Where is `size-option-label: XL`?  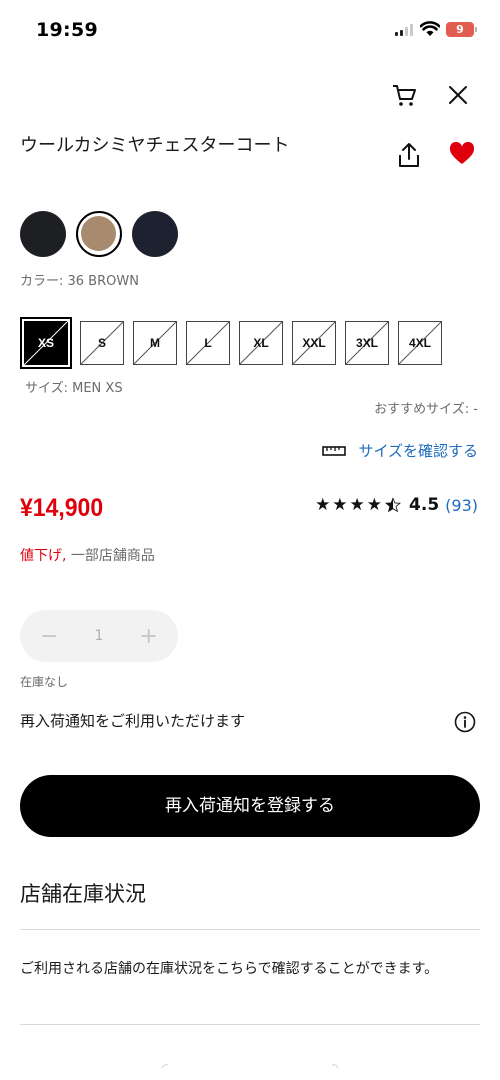
size-option-label: XL is located at coordinates (261, 343).